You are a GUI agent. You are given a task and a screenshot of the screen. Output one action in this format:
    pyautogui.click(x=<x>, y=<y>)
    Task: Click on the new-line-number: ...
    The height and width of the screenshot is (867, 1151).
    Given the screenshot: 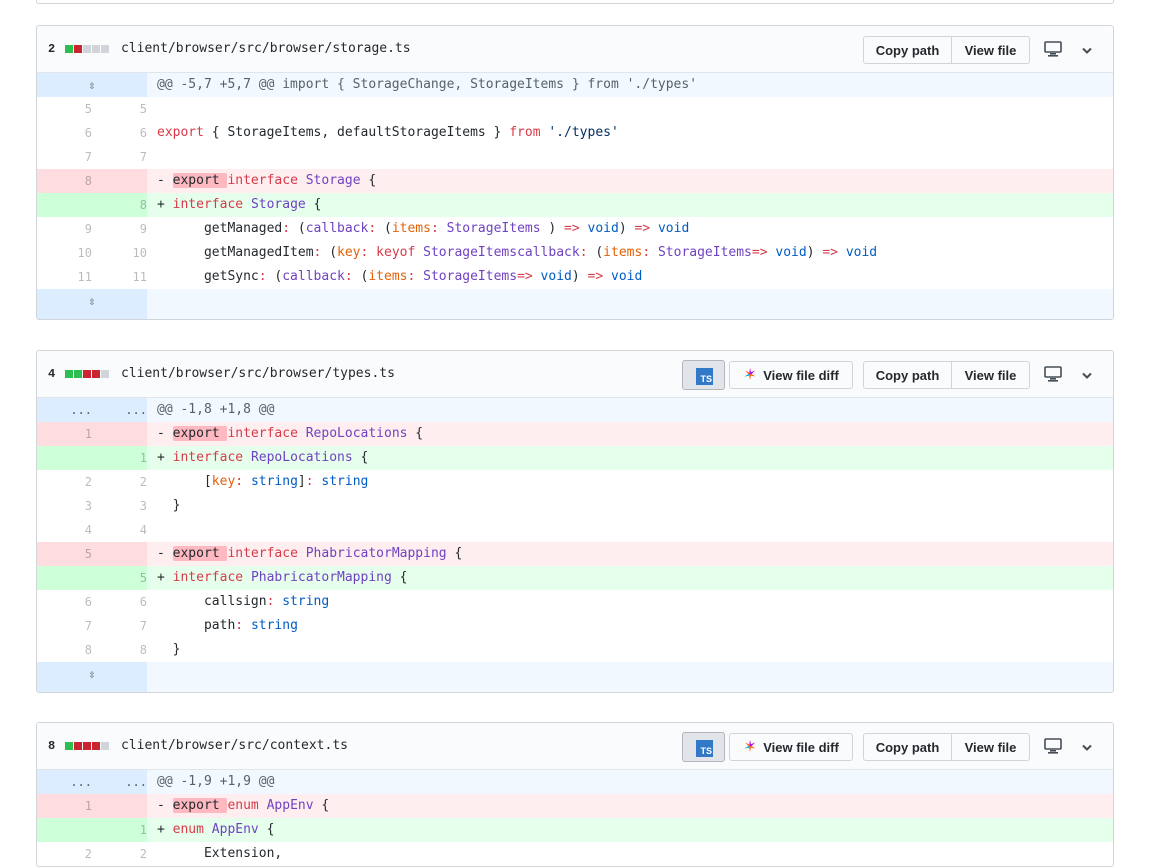 What is the action you would take?
    pyautogui.click(x=119, y=410)
    